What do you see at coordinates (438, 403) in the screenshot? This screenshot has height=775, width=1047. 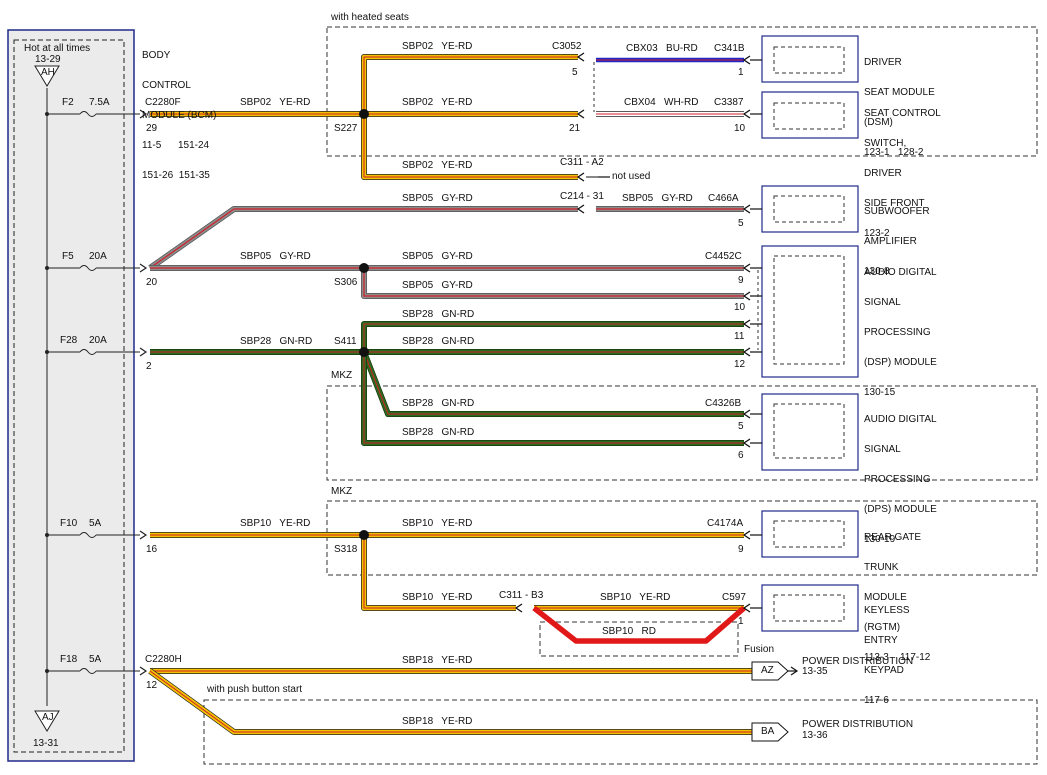 I see `wire-label-sbp28-d: SBP28 GN-RD` at bounding box center [438, 403].